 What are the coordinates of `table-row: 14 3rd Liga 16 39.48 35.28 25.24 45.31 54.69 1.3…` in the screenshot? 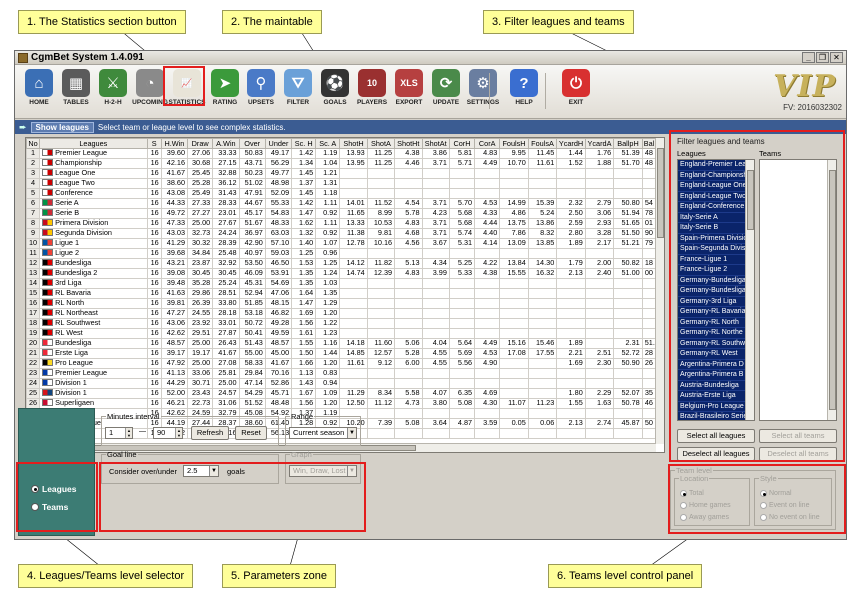 It's located at (341, 283).